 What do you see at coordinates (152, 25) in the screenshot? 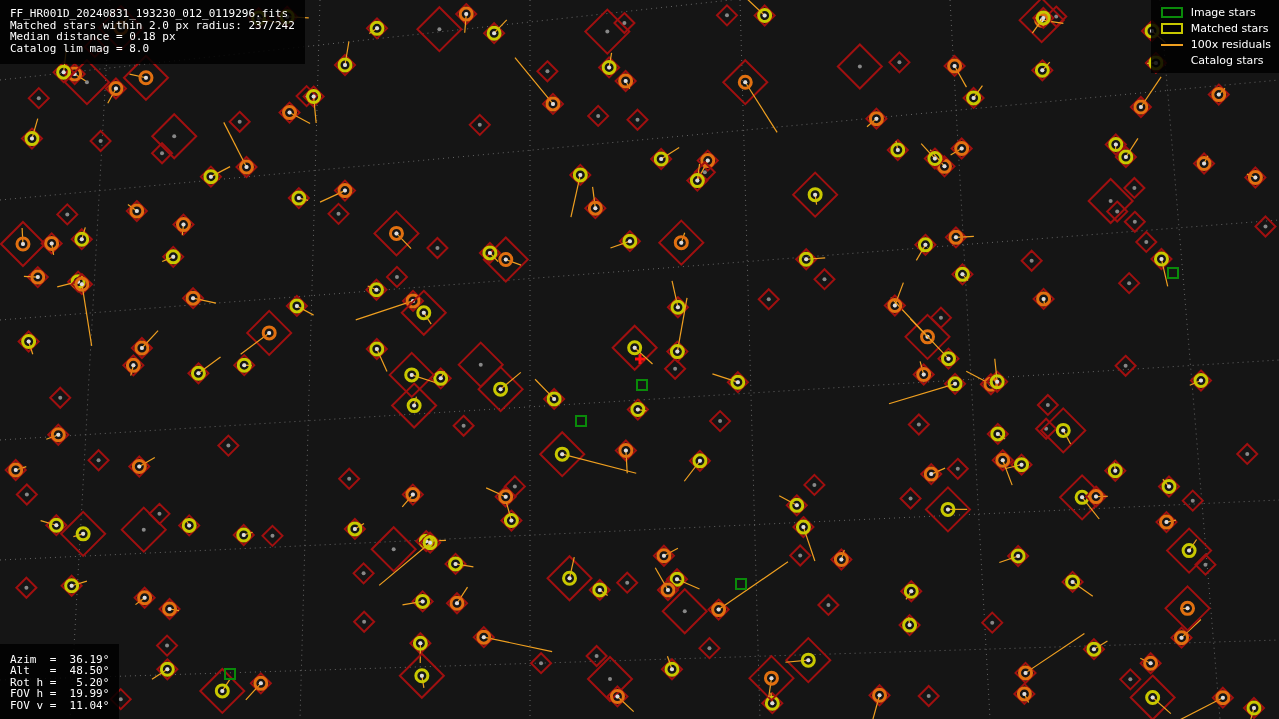
I see `info-text: Matched stars within 2.0 px radius: 237/242` at bounding box center [152, 25].